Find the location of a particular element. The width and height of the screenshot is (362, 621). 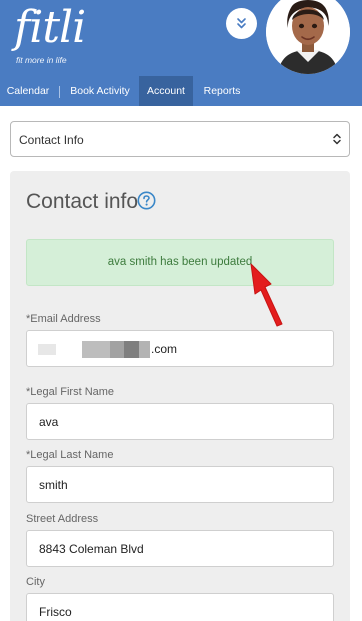

chevron-up-down-icon is located at coordinates (337, 139).